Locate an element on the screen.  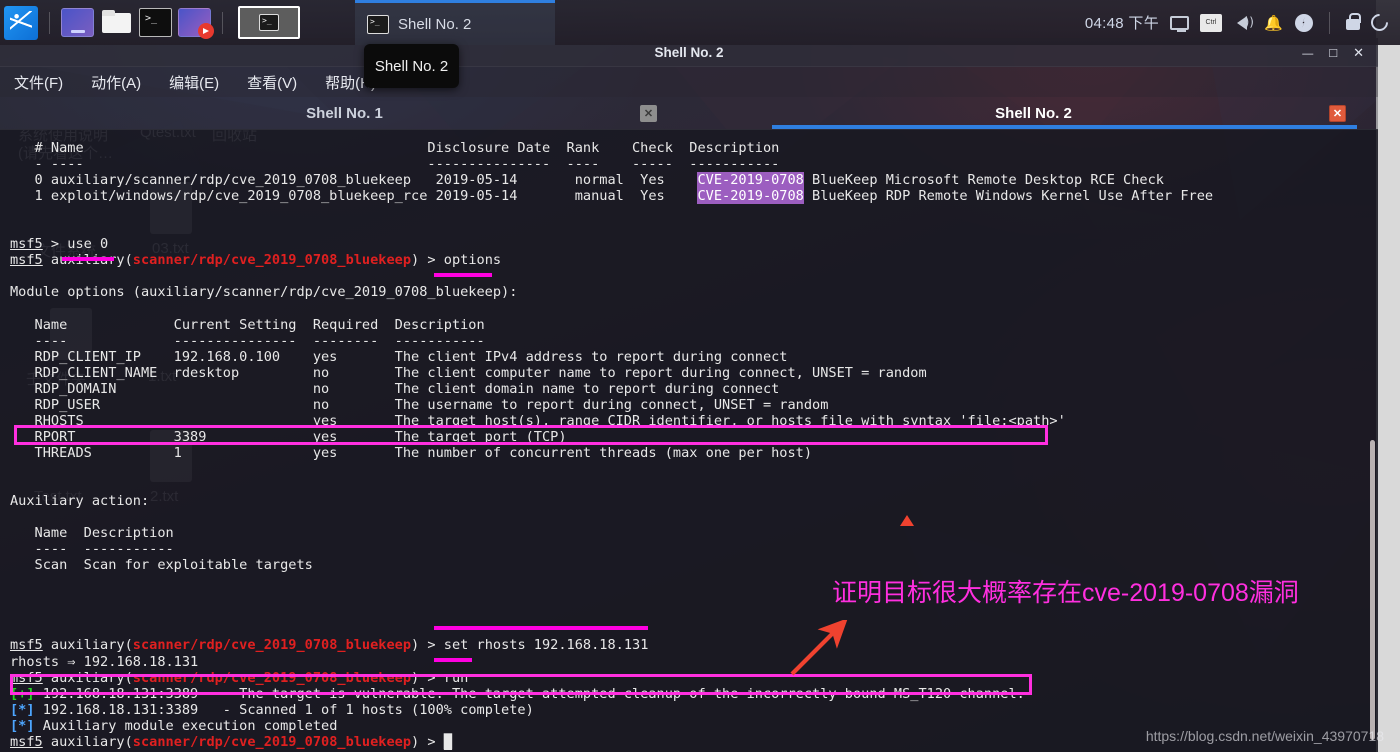
menu-view: 查看(V) is located at coordinates (272, 82).